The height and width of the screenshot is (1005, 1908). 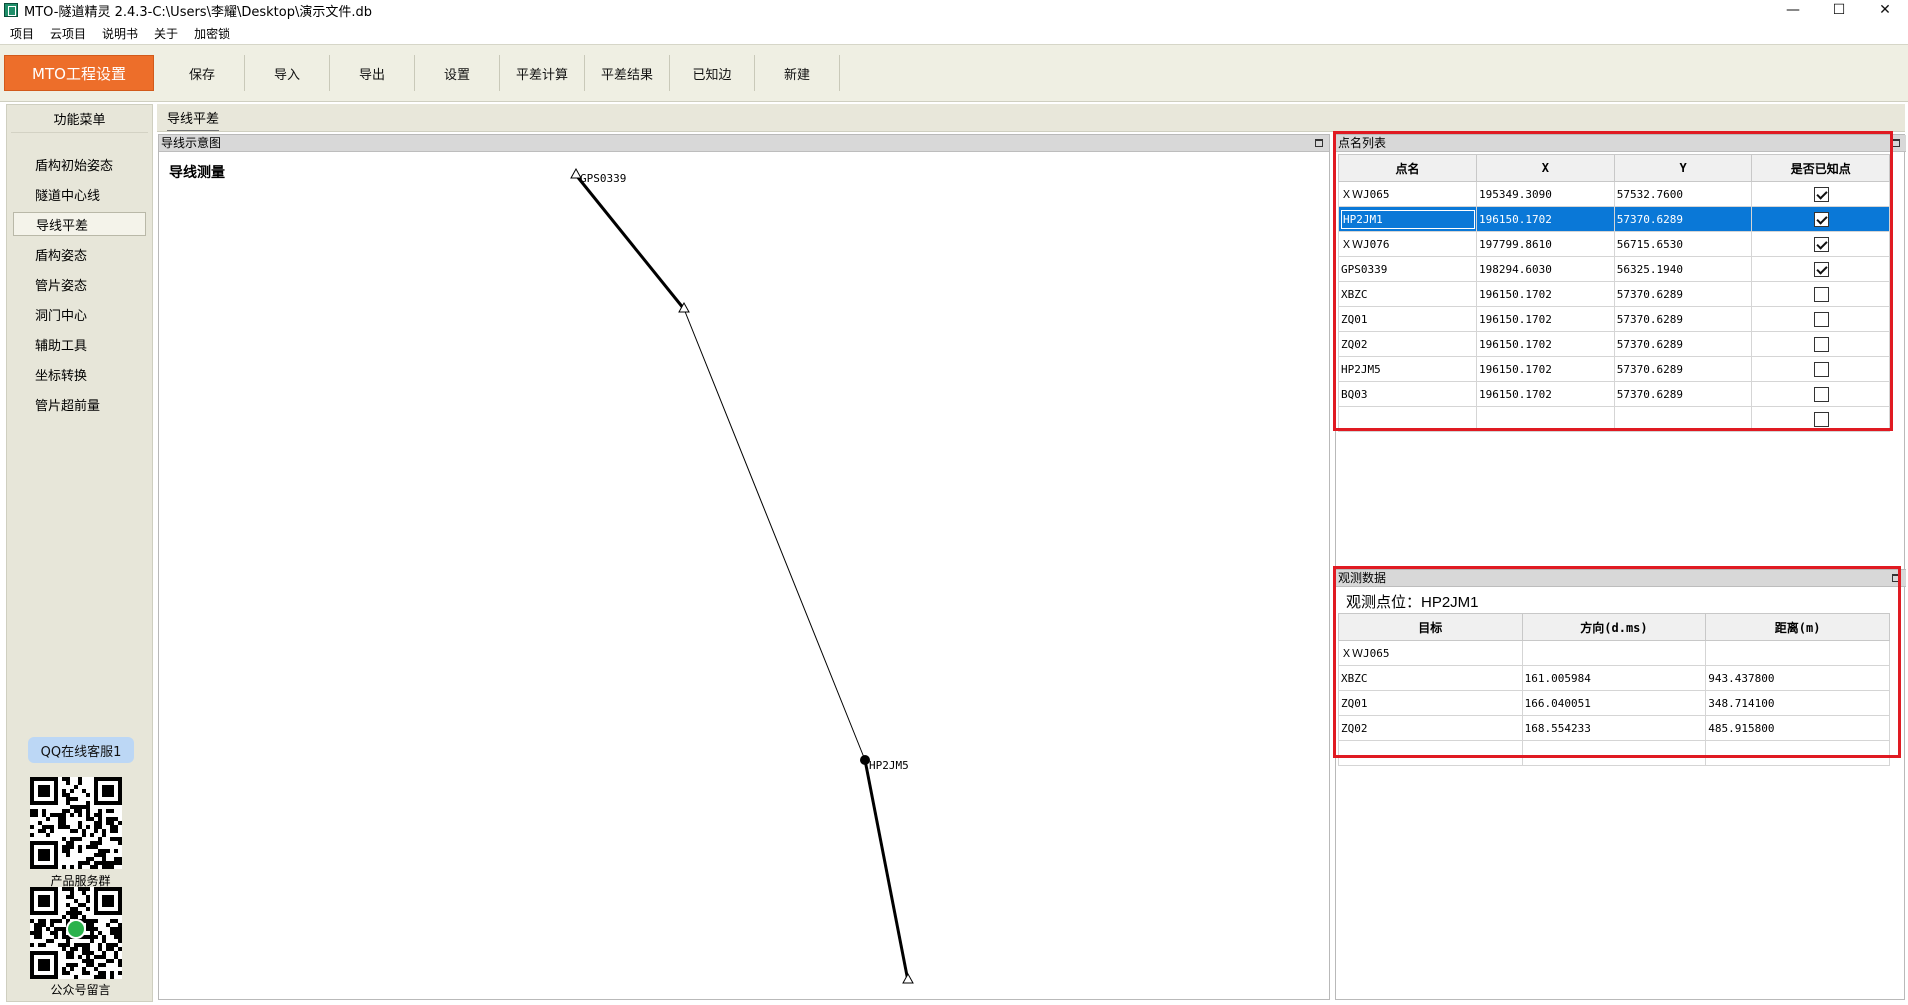 What do you see at coordinates (120, 33) in the screenshot?
I see `menu-manual: 说明书` at bounding box center [120, 33].